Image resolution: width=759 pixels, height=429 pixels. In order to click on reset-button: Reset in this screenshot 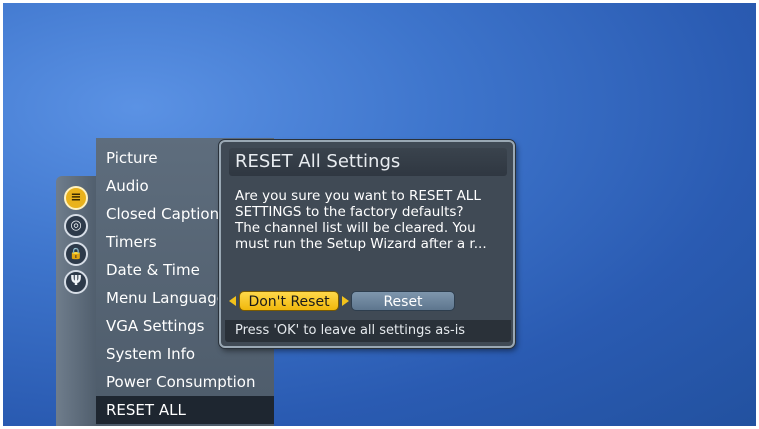, I will do `click(403, 301)`.